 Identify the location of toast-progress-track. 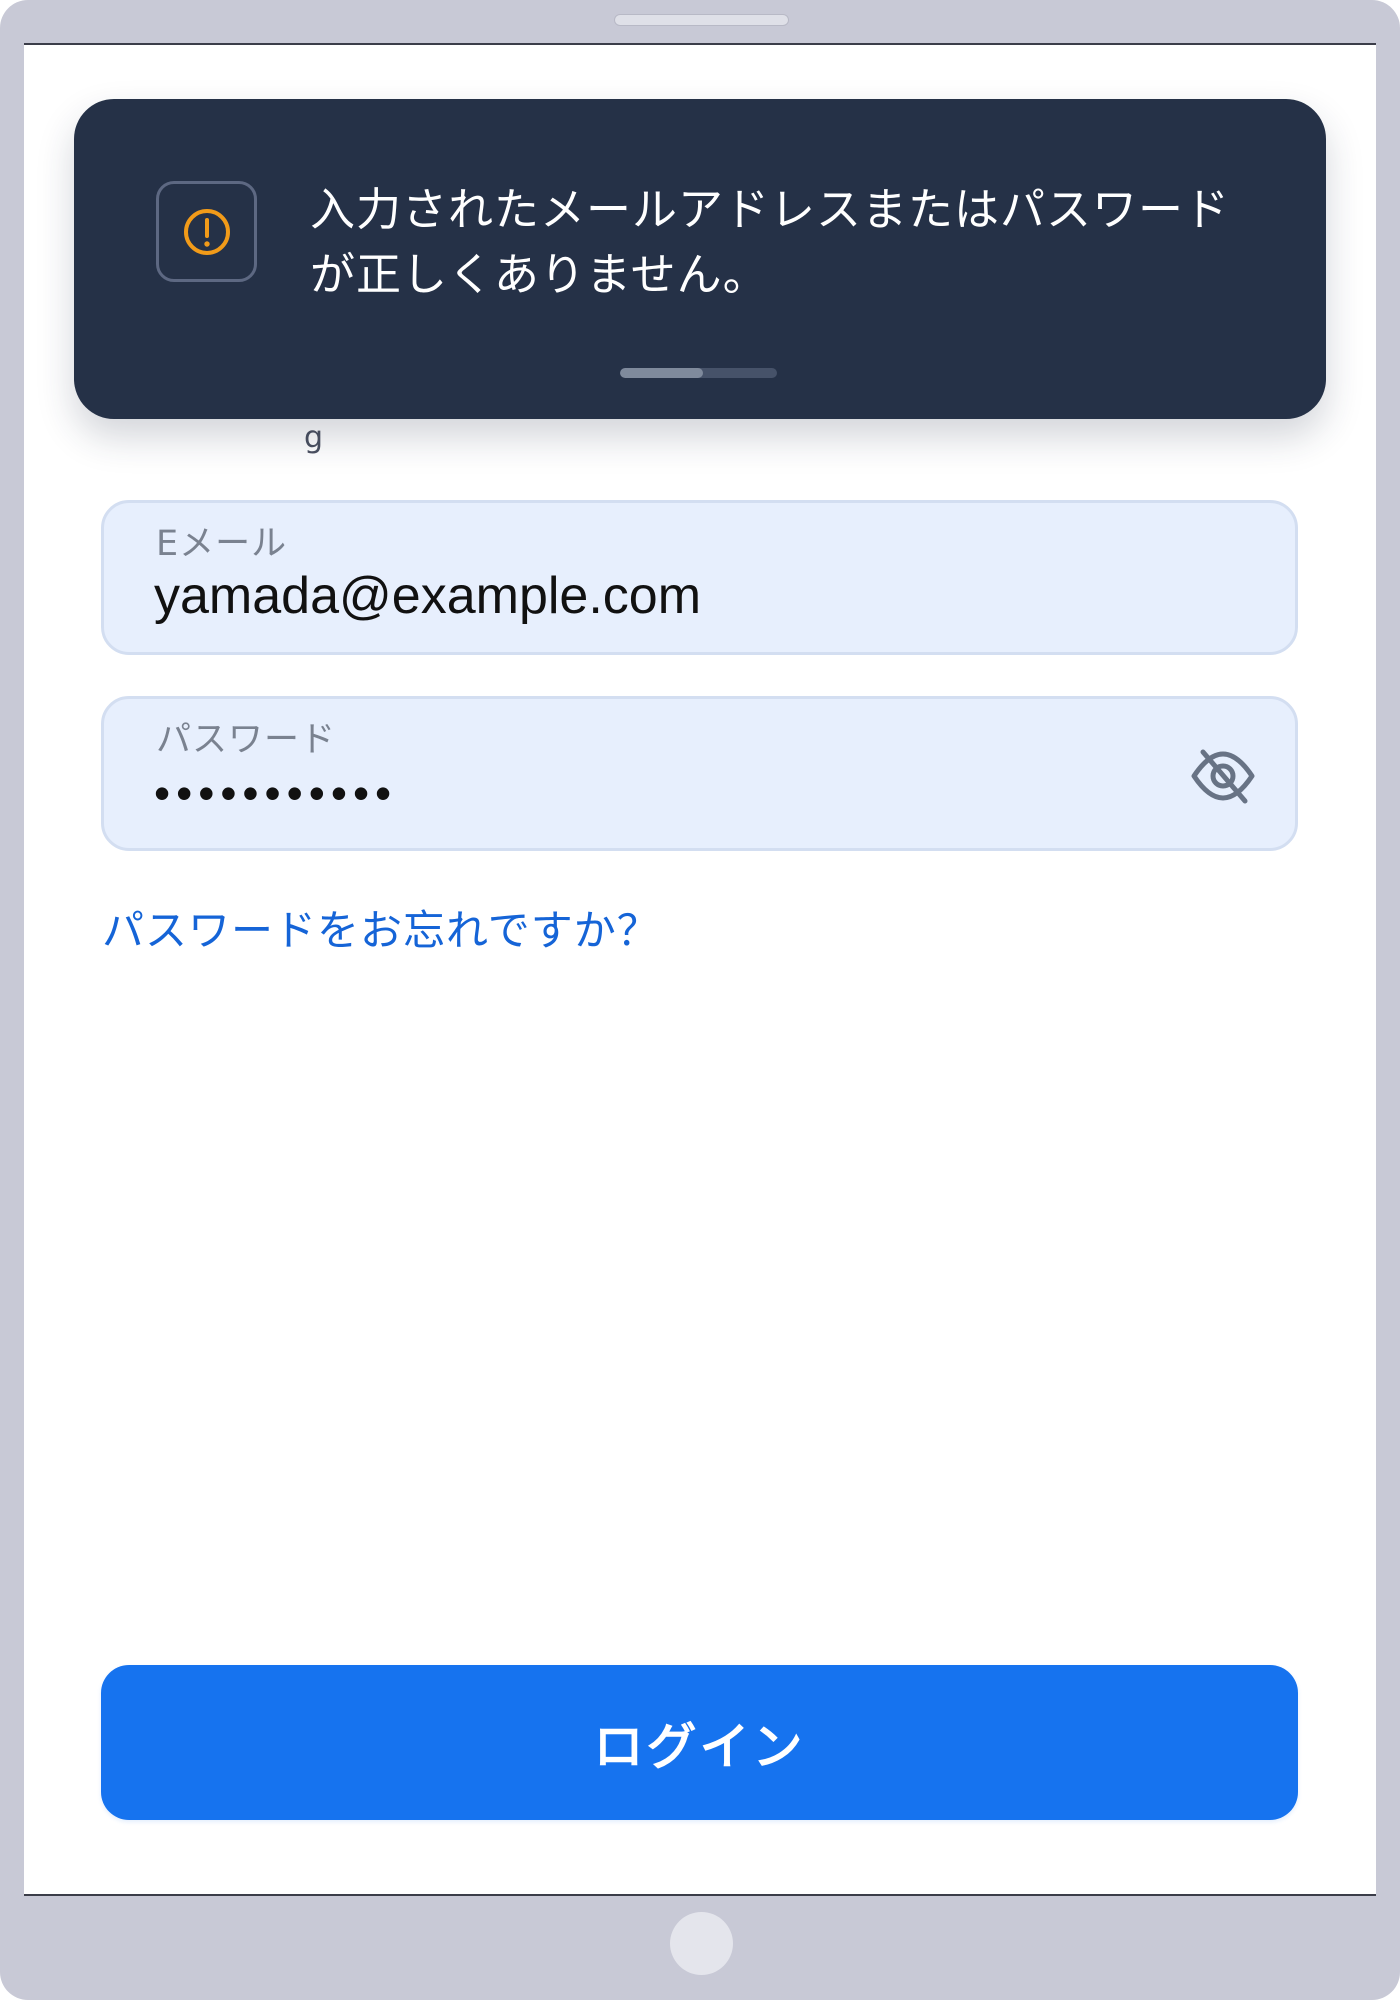
(698, 373).